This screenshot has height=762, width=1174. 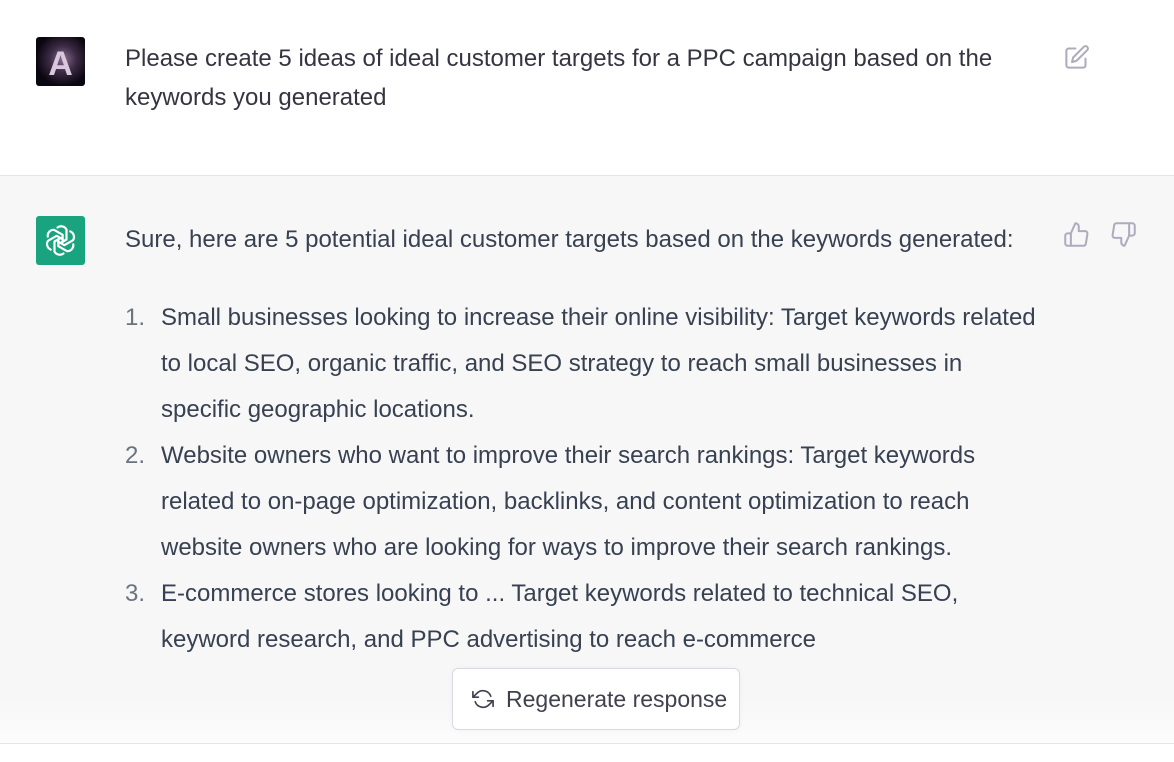 I want to click on user-avatar: A, so click(x=60, y=61).